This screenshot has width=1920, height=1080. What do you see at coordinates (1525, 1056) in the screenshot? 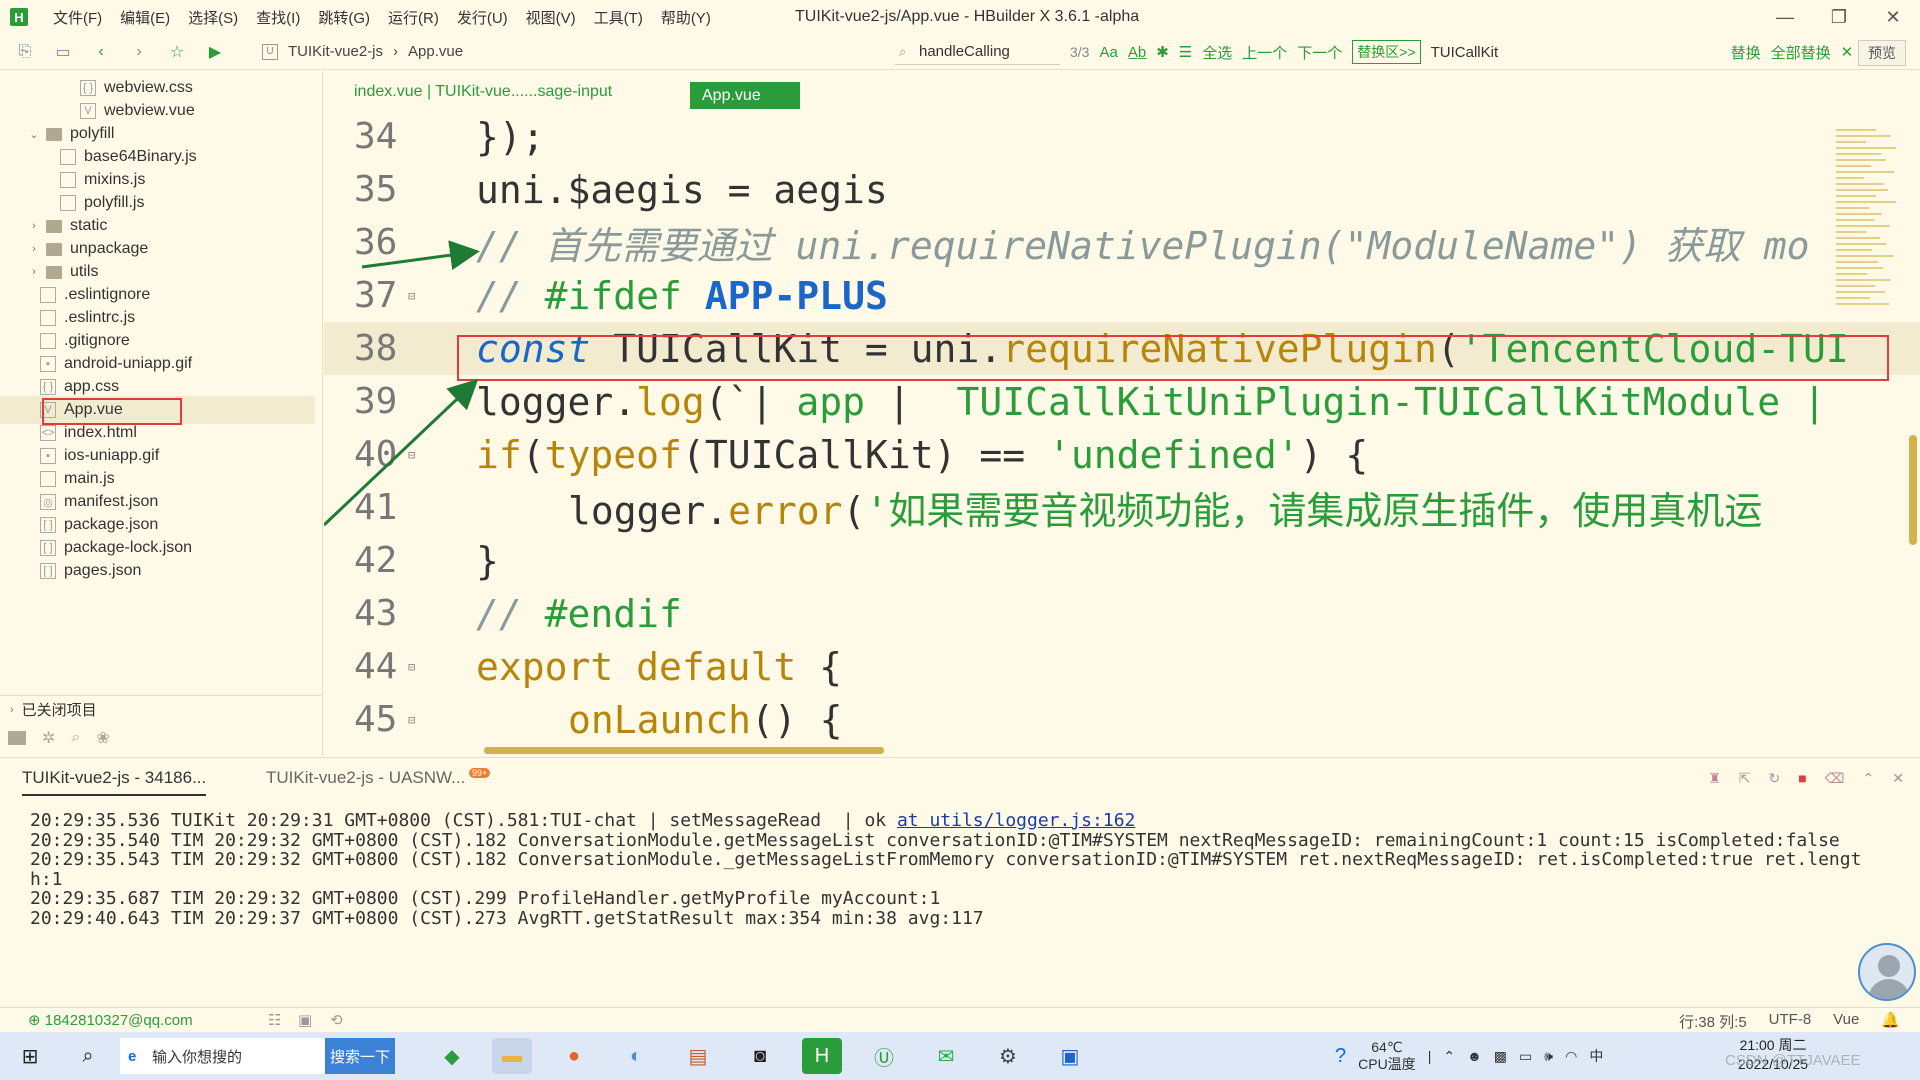
I see `battery-icon: ▭` at bounding box center [1525, 1056].